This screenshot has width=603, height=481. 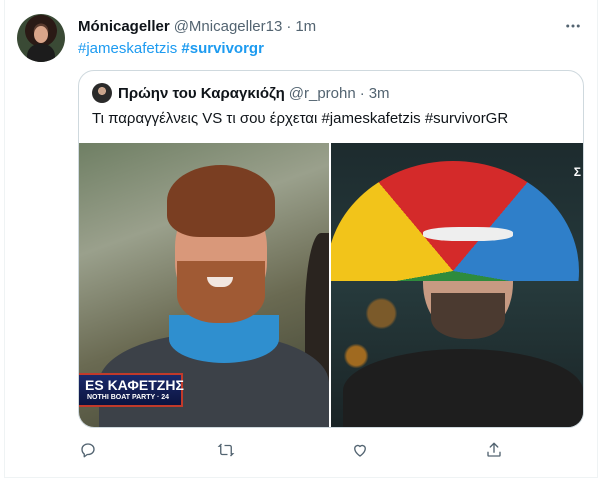 What do you see at coordinates (102, 93) in the screenshot?
I see `quoted-author-avatar` at bounding box center [102, 93].